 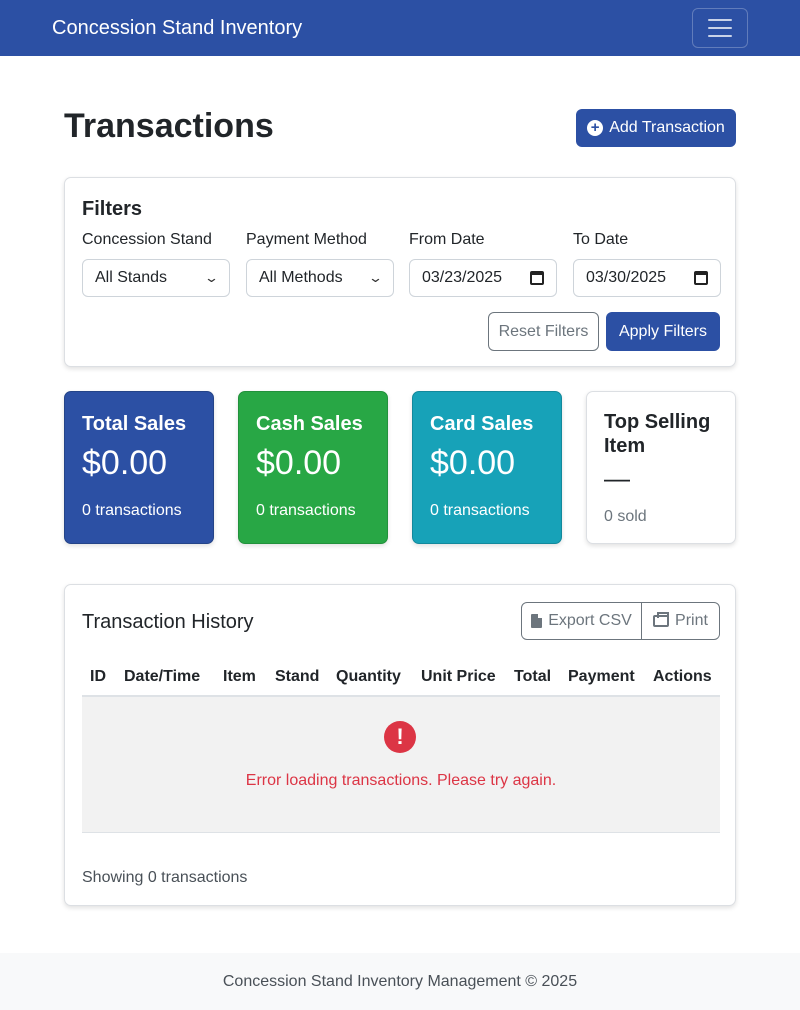 I want to click on history-actions-group: Export CSV Print, so click(x=620, y=621).